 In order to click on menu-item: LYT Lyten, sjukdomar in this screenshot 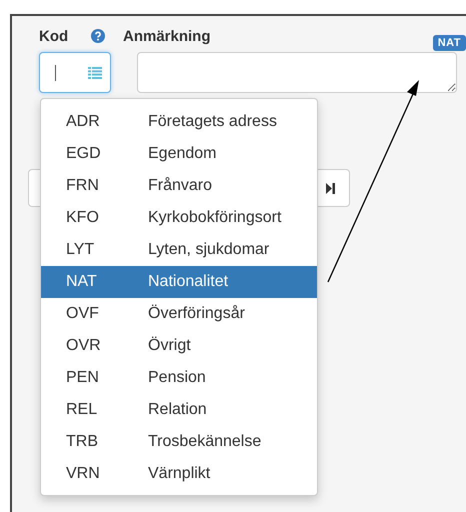, I will do `click(179, 250)`.